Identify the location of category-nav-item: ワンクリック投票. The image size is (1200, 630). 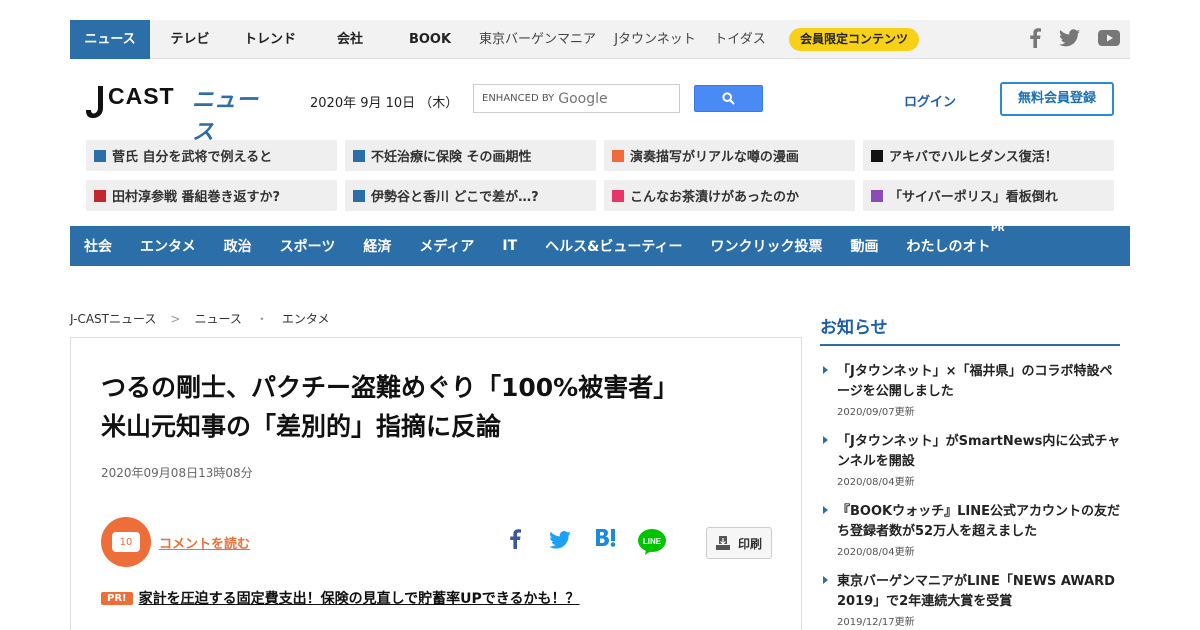
(767, 246).